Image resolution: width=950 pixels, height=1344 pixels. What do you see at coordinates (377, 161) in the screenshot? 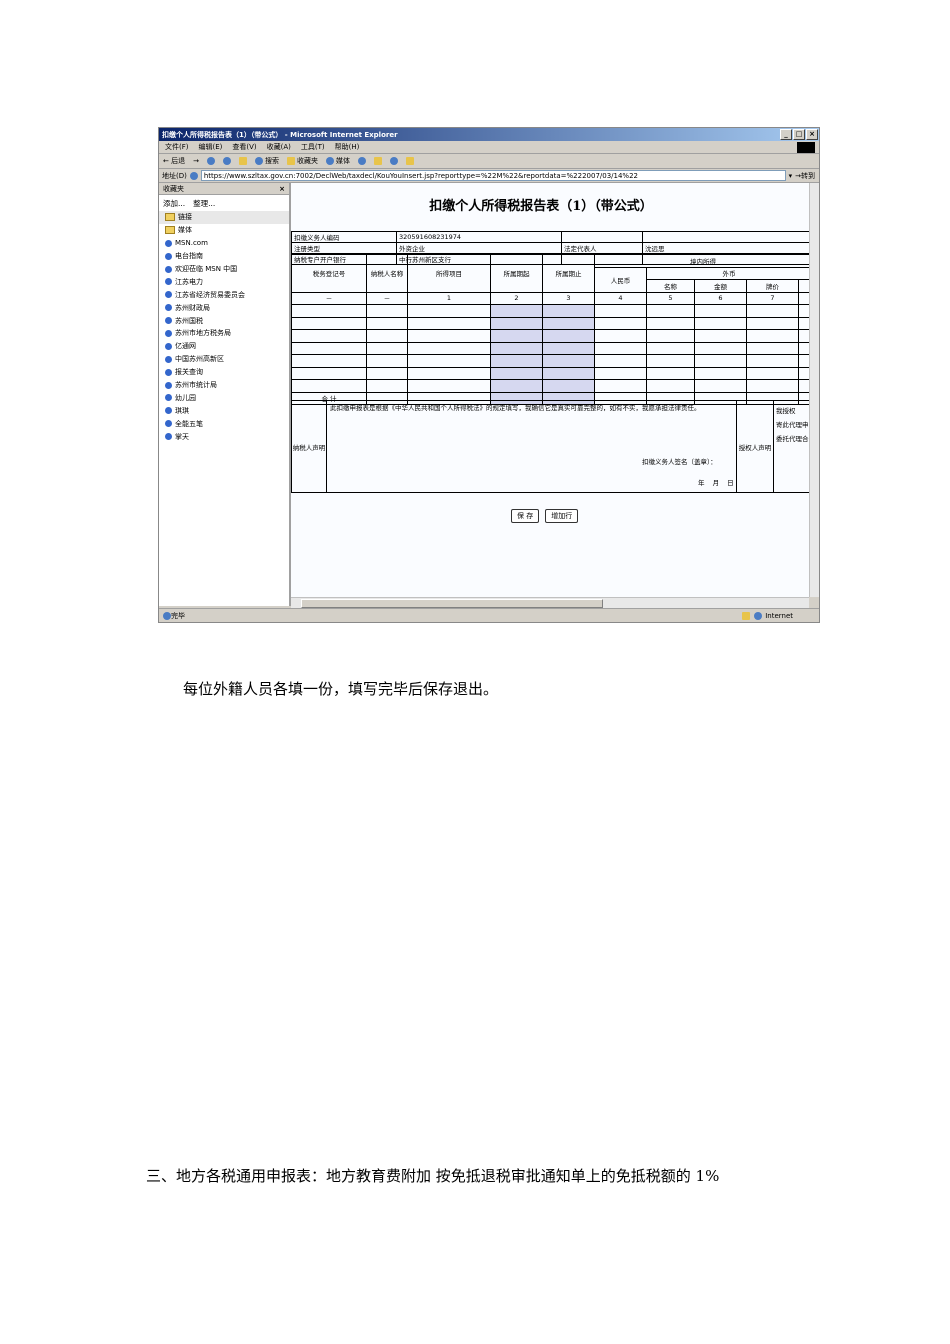
I see `mail-icon` at bounding box center [377, 161].